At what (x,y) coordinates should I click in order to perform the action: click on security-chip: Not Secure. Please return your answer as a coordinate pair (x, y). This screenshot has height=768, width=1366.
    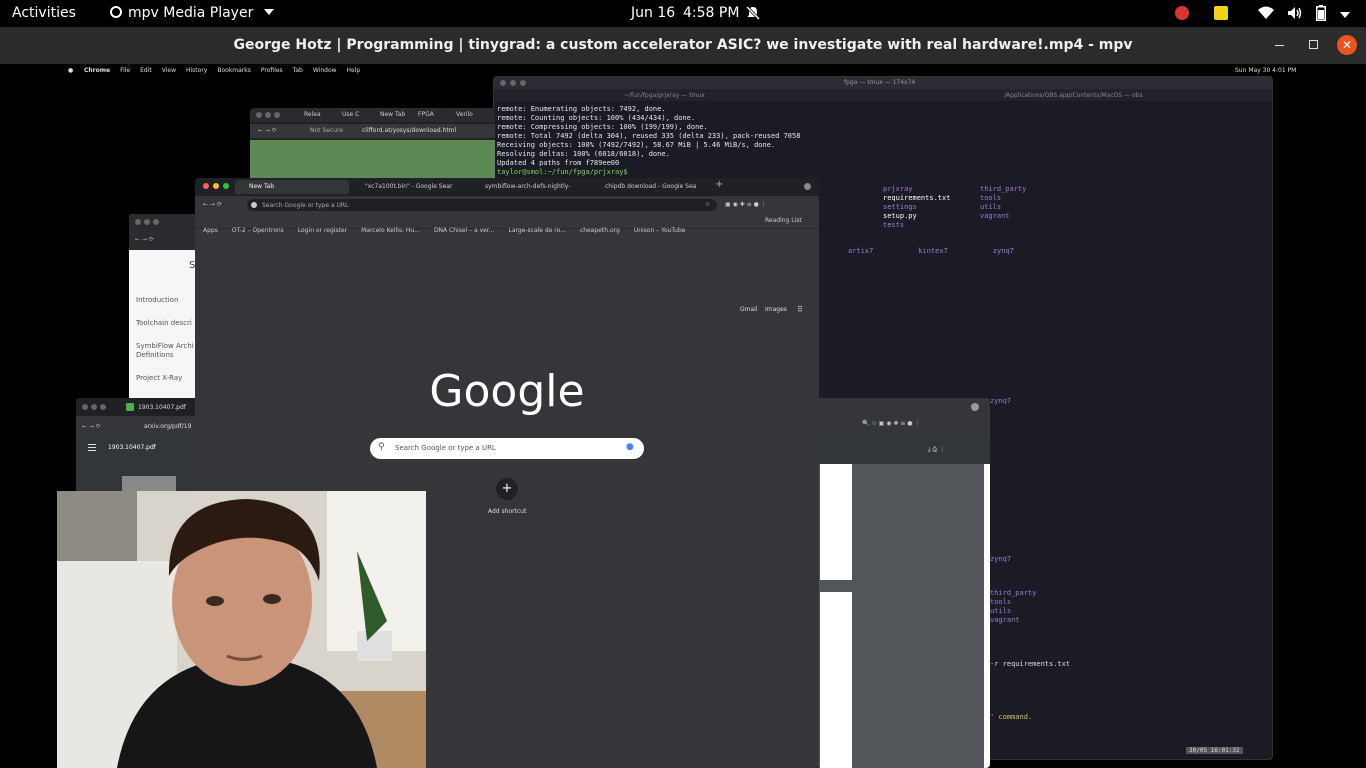
    Looking at the image, I should click on (327, 130).